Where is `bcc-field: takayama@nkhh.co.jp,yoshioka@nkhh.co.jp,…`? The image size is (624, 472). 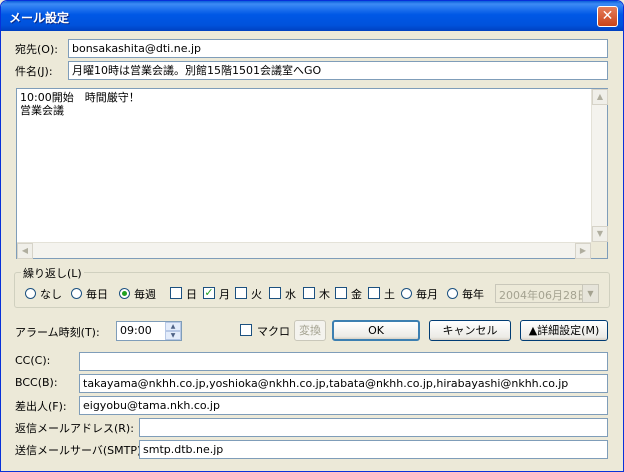 bcc-field: takayama@nkhh.co.jp,yoshioka@nkhh.co.jp,… is located at coordinates (343, 383).